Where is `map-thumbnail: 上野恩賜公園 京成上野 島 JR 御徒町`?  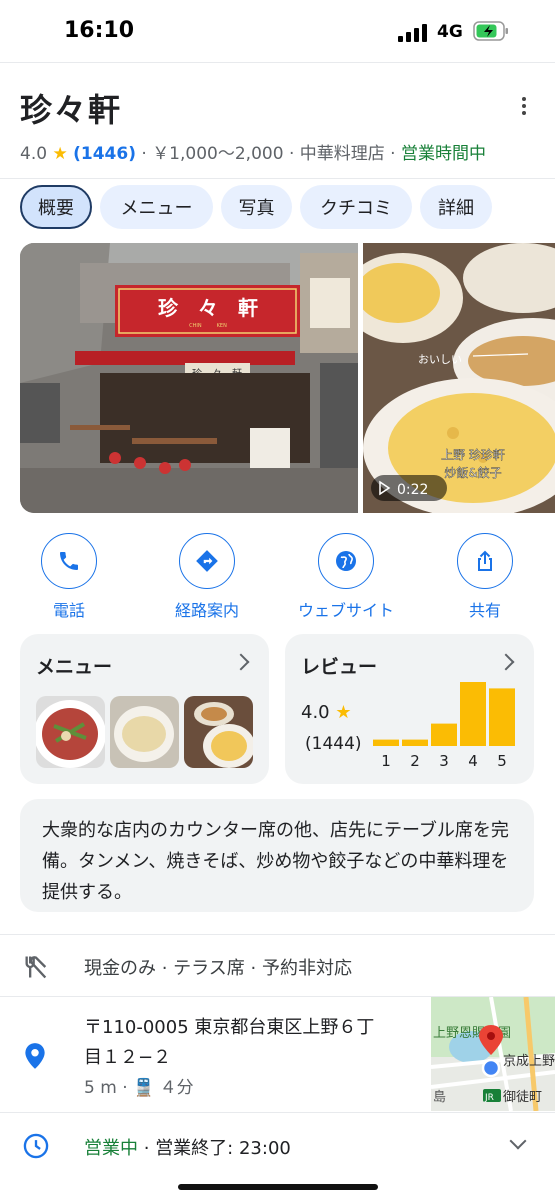 map-thumbnail: 上野恩賜公園 京成上野 島 JR 御徒町 is located at coordinates (493, 1054).